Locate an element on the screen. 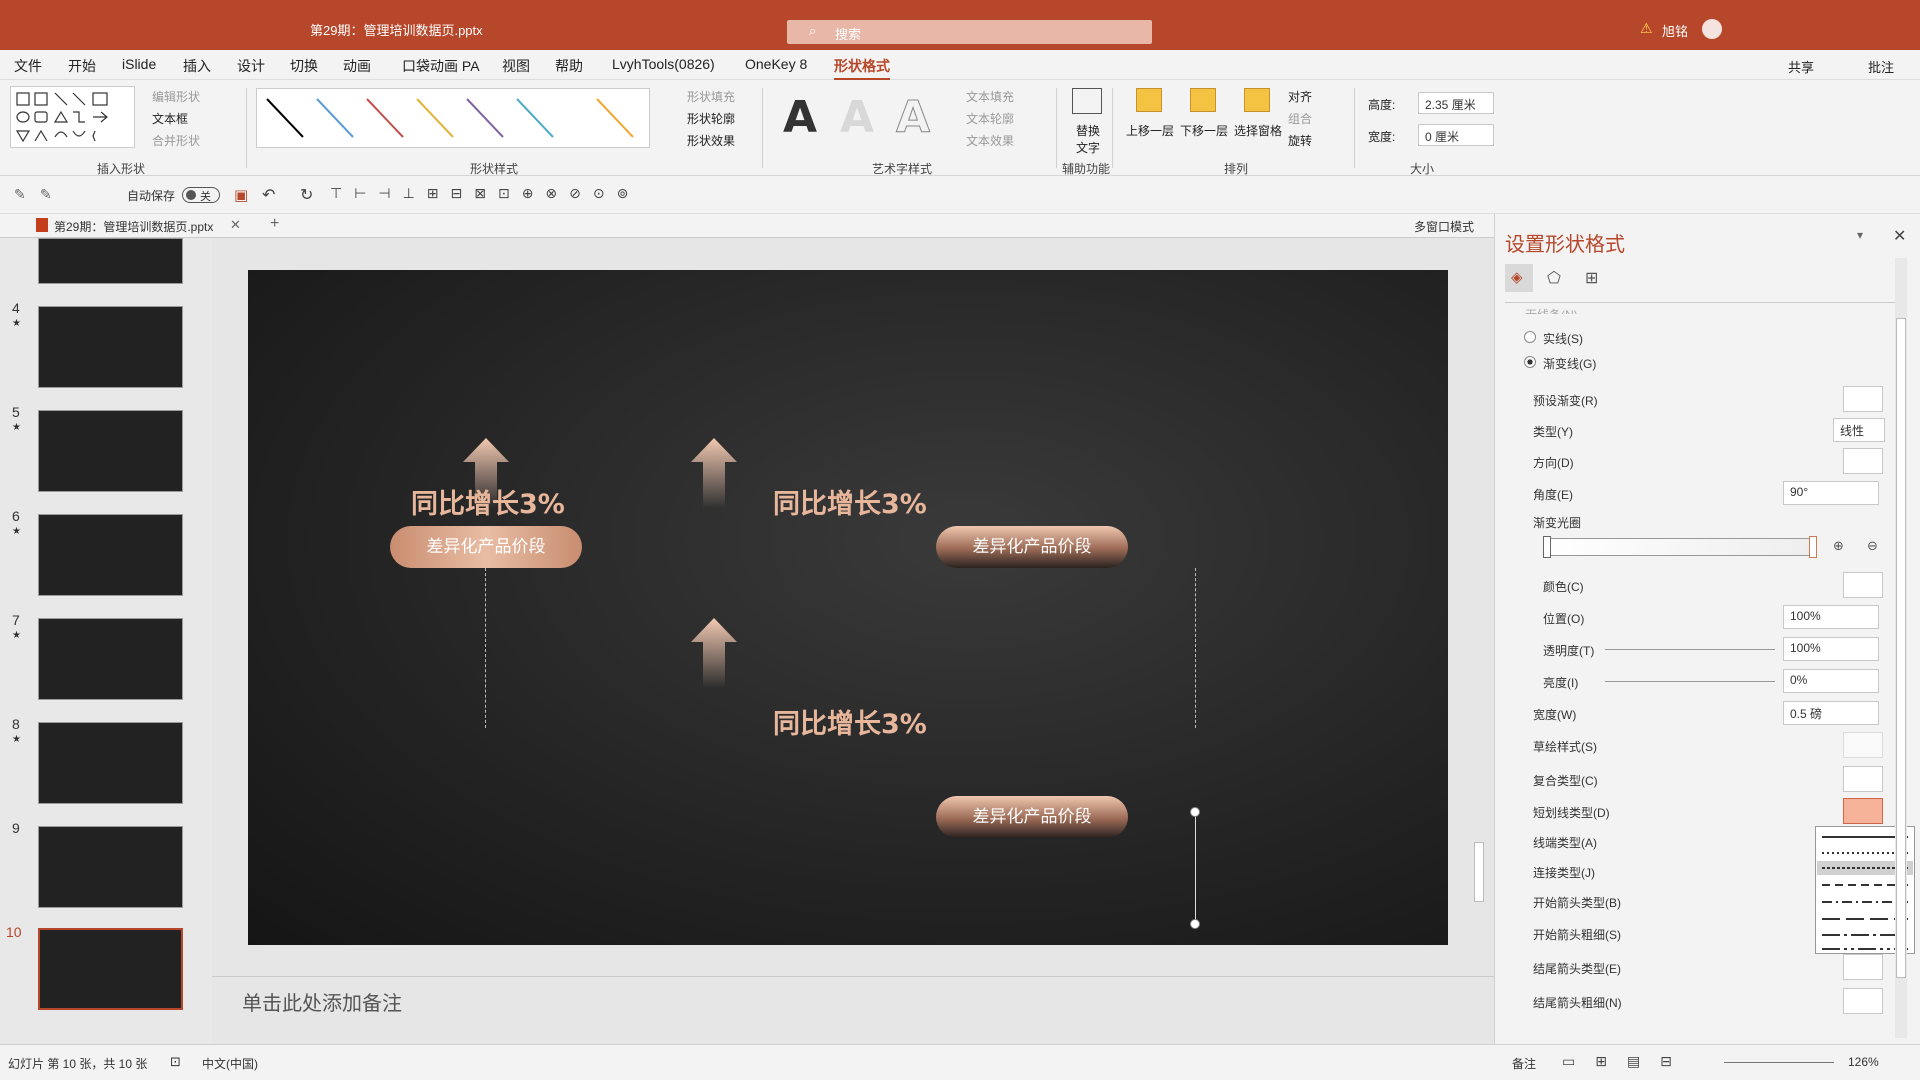 The height and width of the screenshot is (1080, 1920). redo-icon: ↻ is located at coordinates (306, 195).